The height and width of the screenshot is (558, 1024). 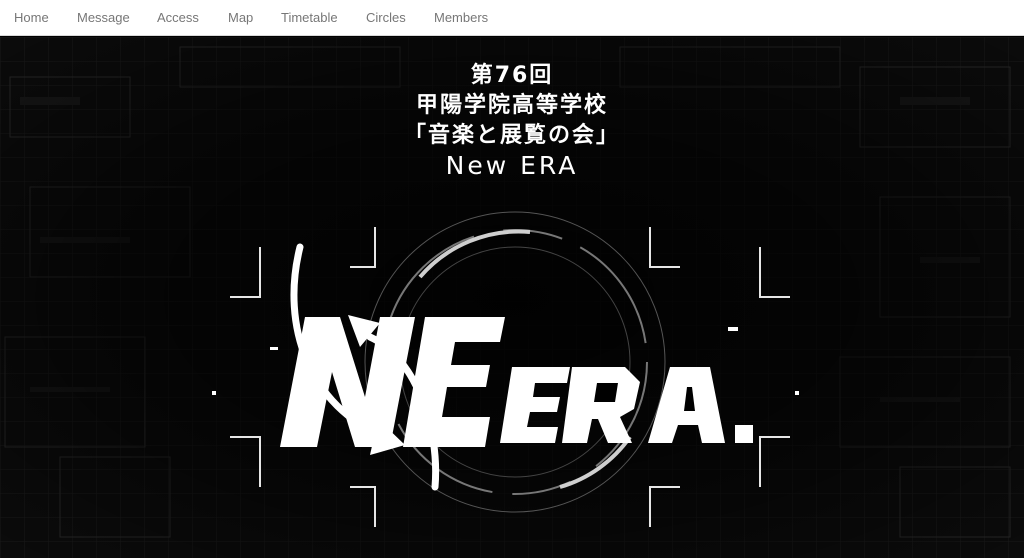 What do you see at coordinates (178, 17) in the screenshot?
I see `nav-access-link: Access` at bounding box center [178, 17].